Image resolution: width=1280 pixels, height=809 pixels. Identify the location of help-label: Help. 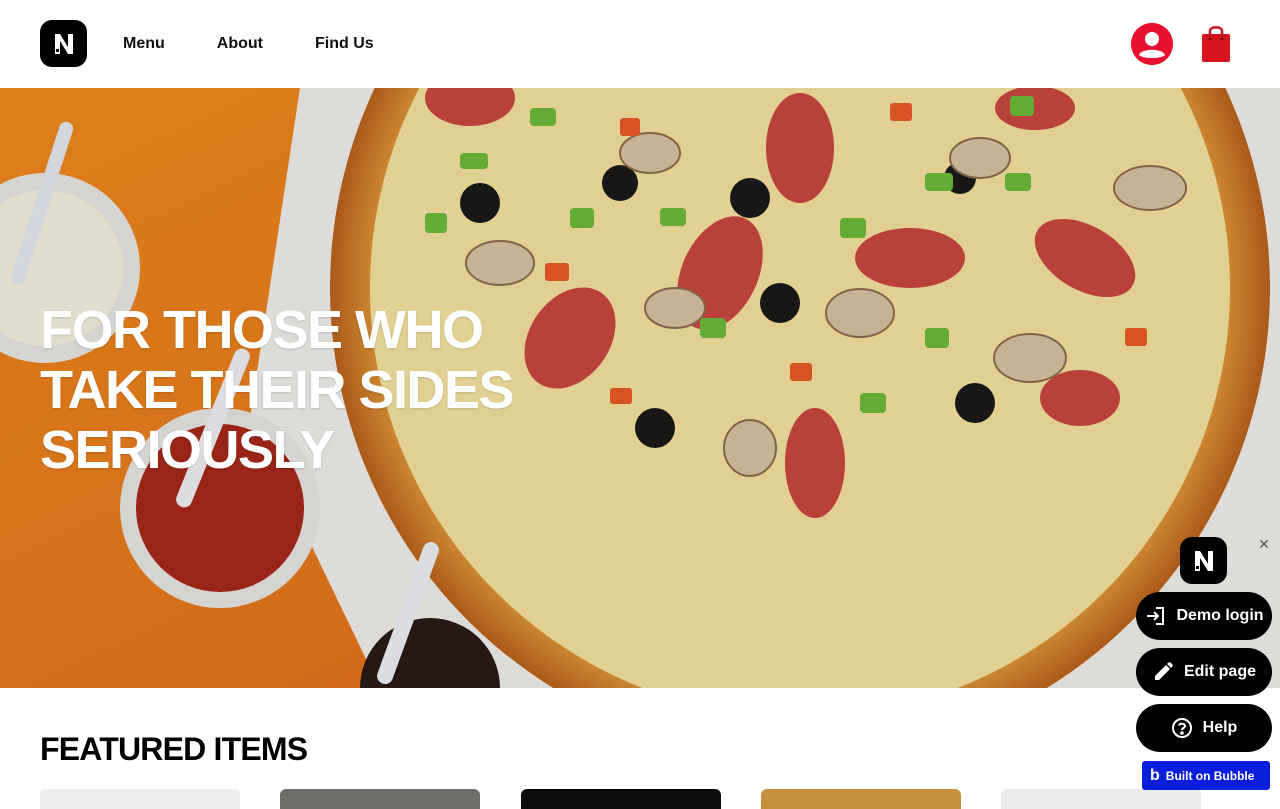
(1220, 727).